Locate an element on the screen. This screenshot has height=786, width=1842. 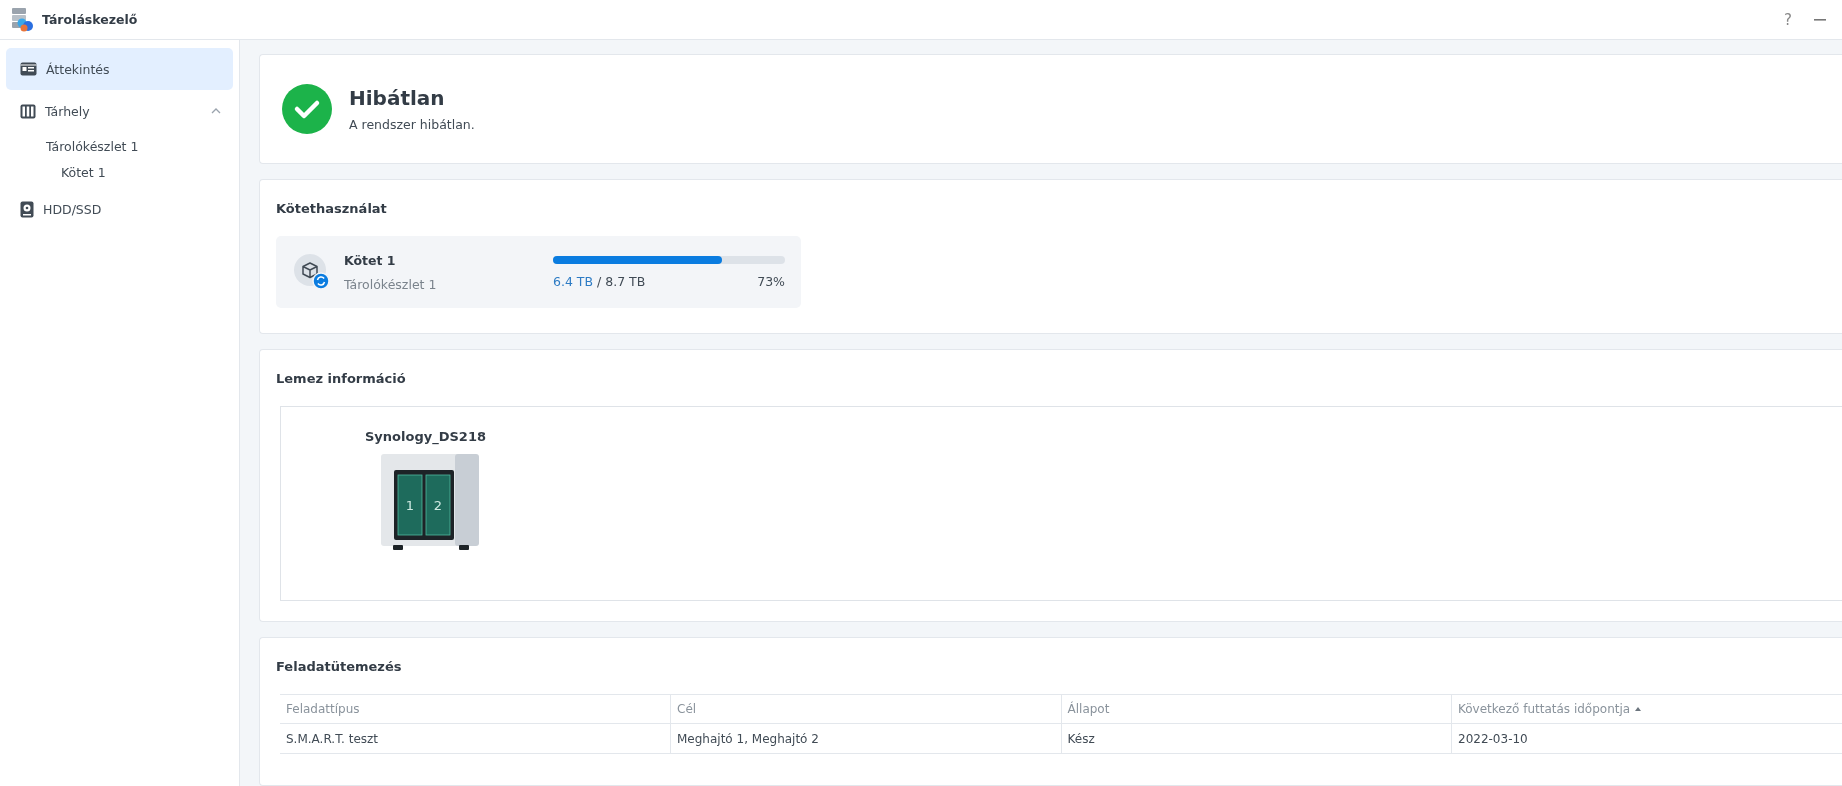
status-message: A rendszer hibátlan. is located at coordinates (412, 124).